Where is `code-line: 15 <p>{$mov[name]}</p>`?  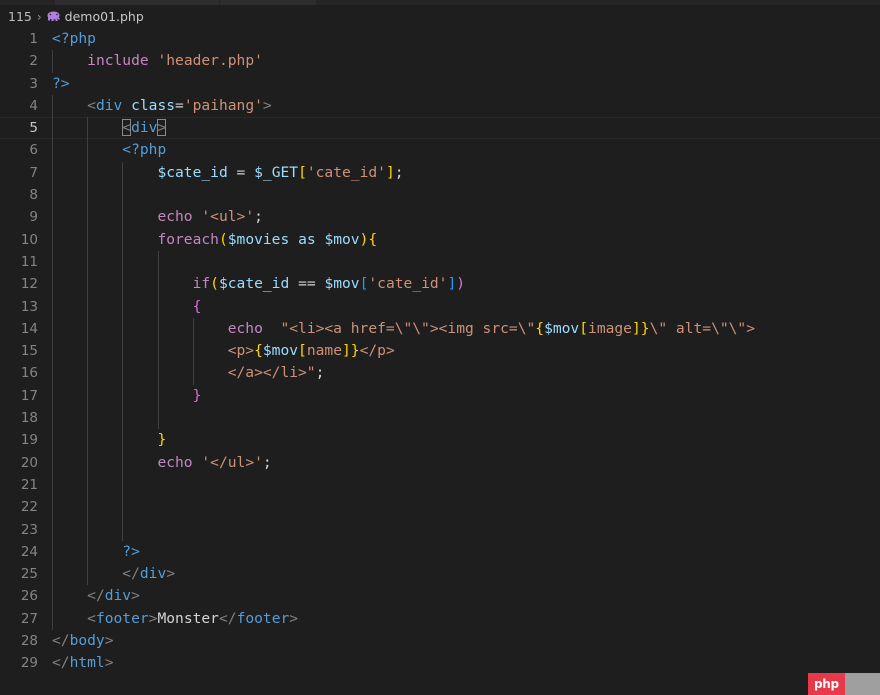 code-line: 15 <p>{$mov[name]}</p> is located at coordinates (440, 351).